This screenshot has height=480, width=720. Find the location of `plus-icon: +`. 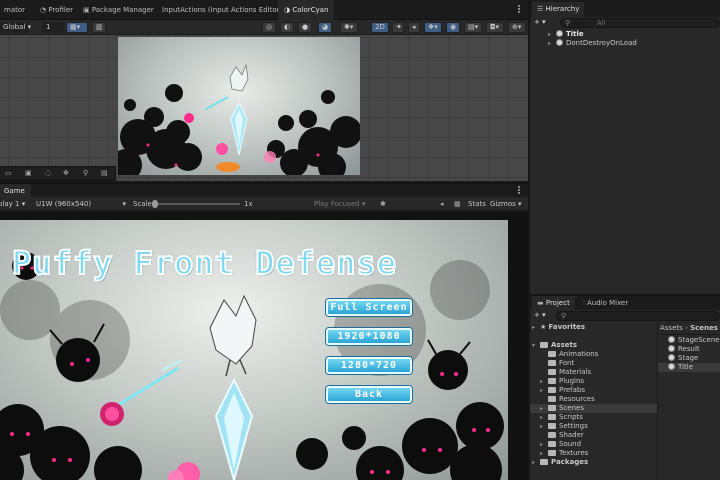

plus-icon: + is located at coordinates (537, 22).